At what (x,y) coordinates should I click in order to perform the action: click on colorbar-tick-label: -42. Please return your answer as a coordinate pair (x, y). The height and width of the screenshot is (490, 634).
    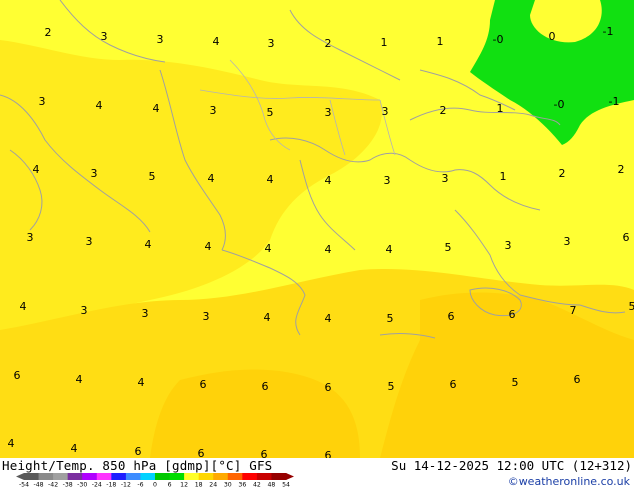
    Looking at the image, I should click on (53, 485).